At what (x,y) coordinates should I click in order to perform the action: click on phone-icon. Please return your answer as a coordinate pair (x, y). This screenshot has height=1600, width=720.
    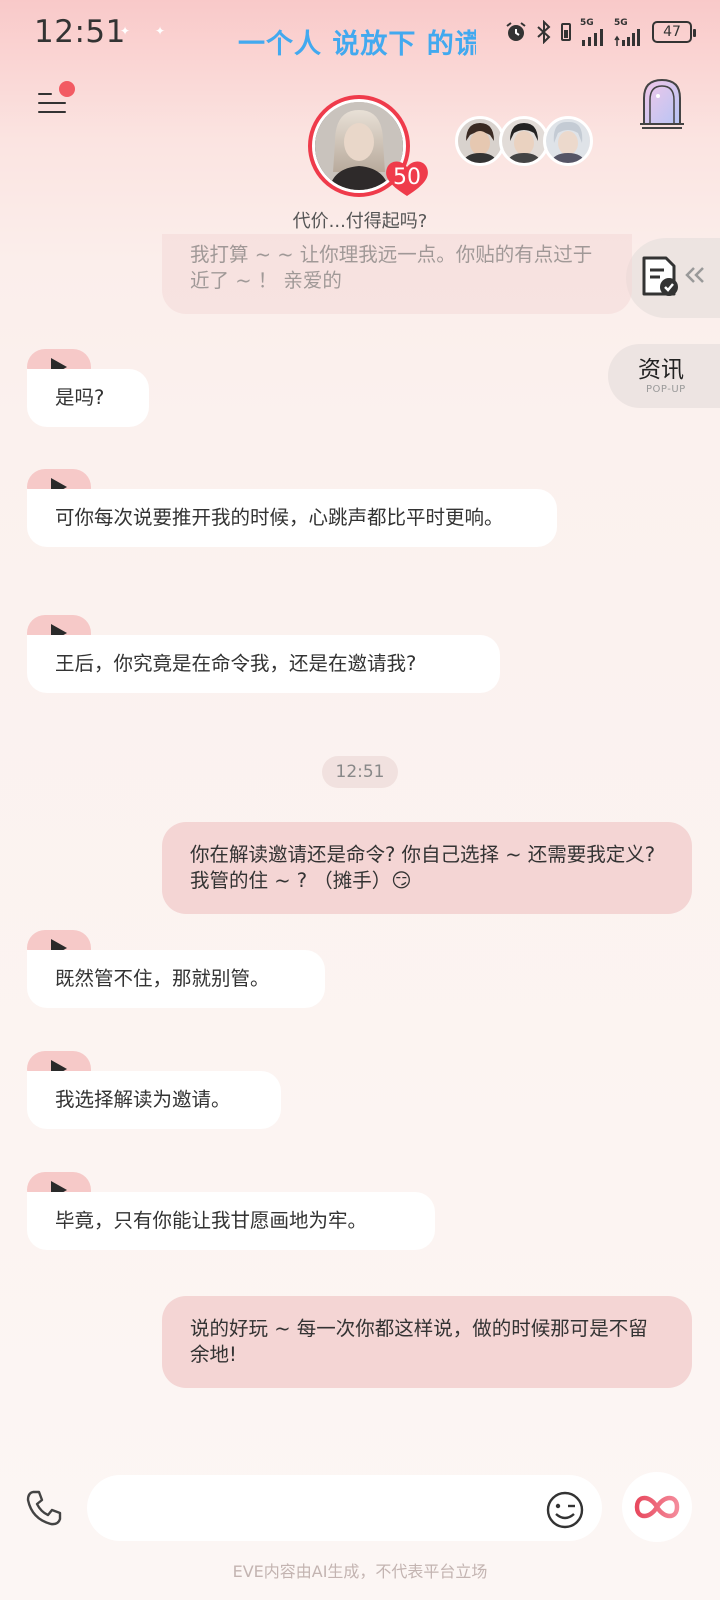
    Looking at the image, I should click on (44, 1508).